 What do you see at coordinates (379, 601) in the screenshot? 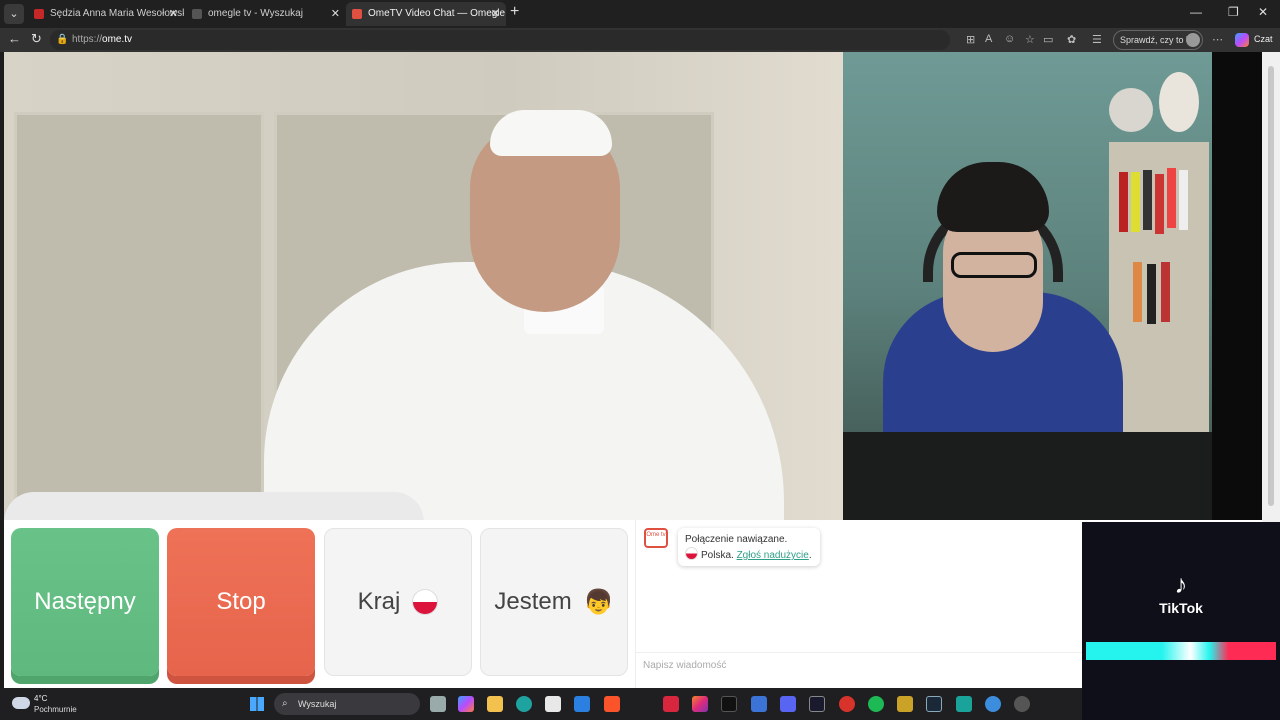
I see `country-label: Kraj` at bounding box center [379, 601].